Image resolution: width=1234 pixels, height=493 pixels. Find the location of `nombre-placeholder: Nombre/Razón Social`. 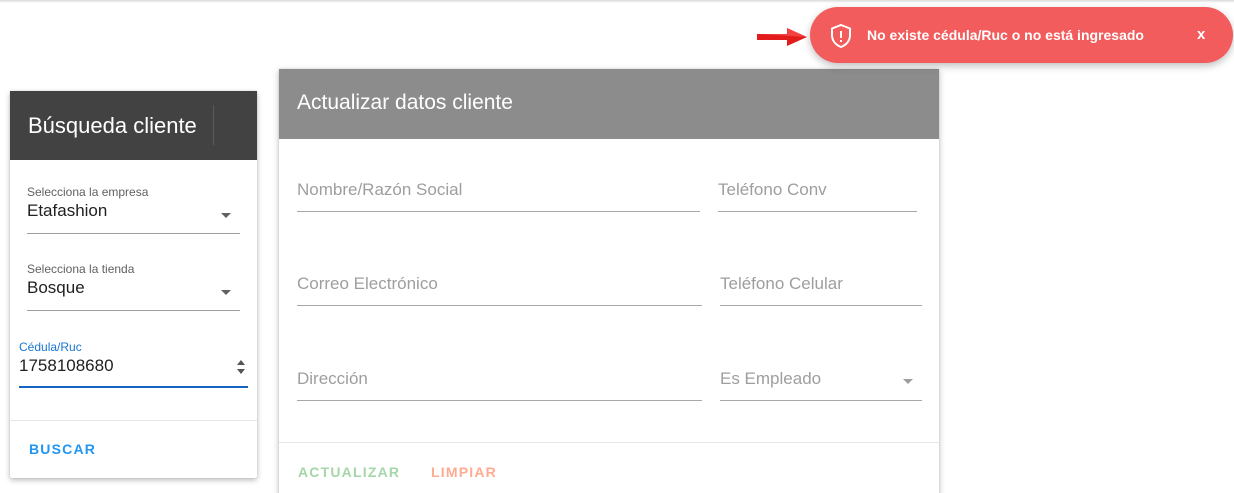

nombre-placeholder: Nombre/Razón Social is located at coordinates (380, 189).